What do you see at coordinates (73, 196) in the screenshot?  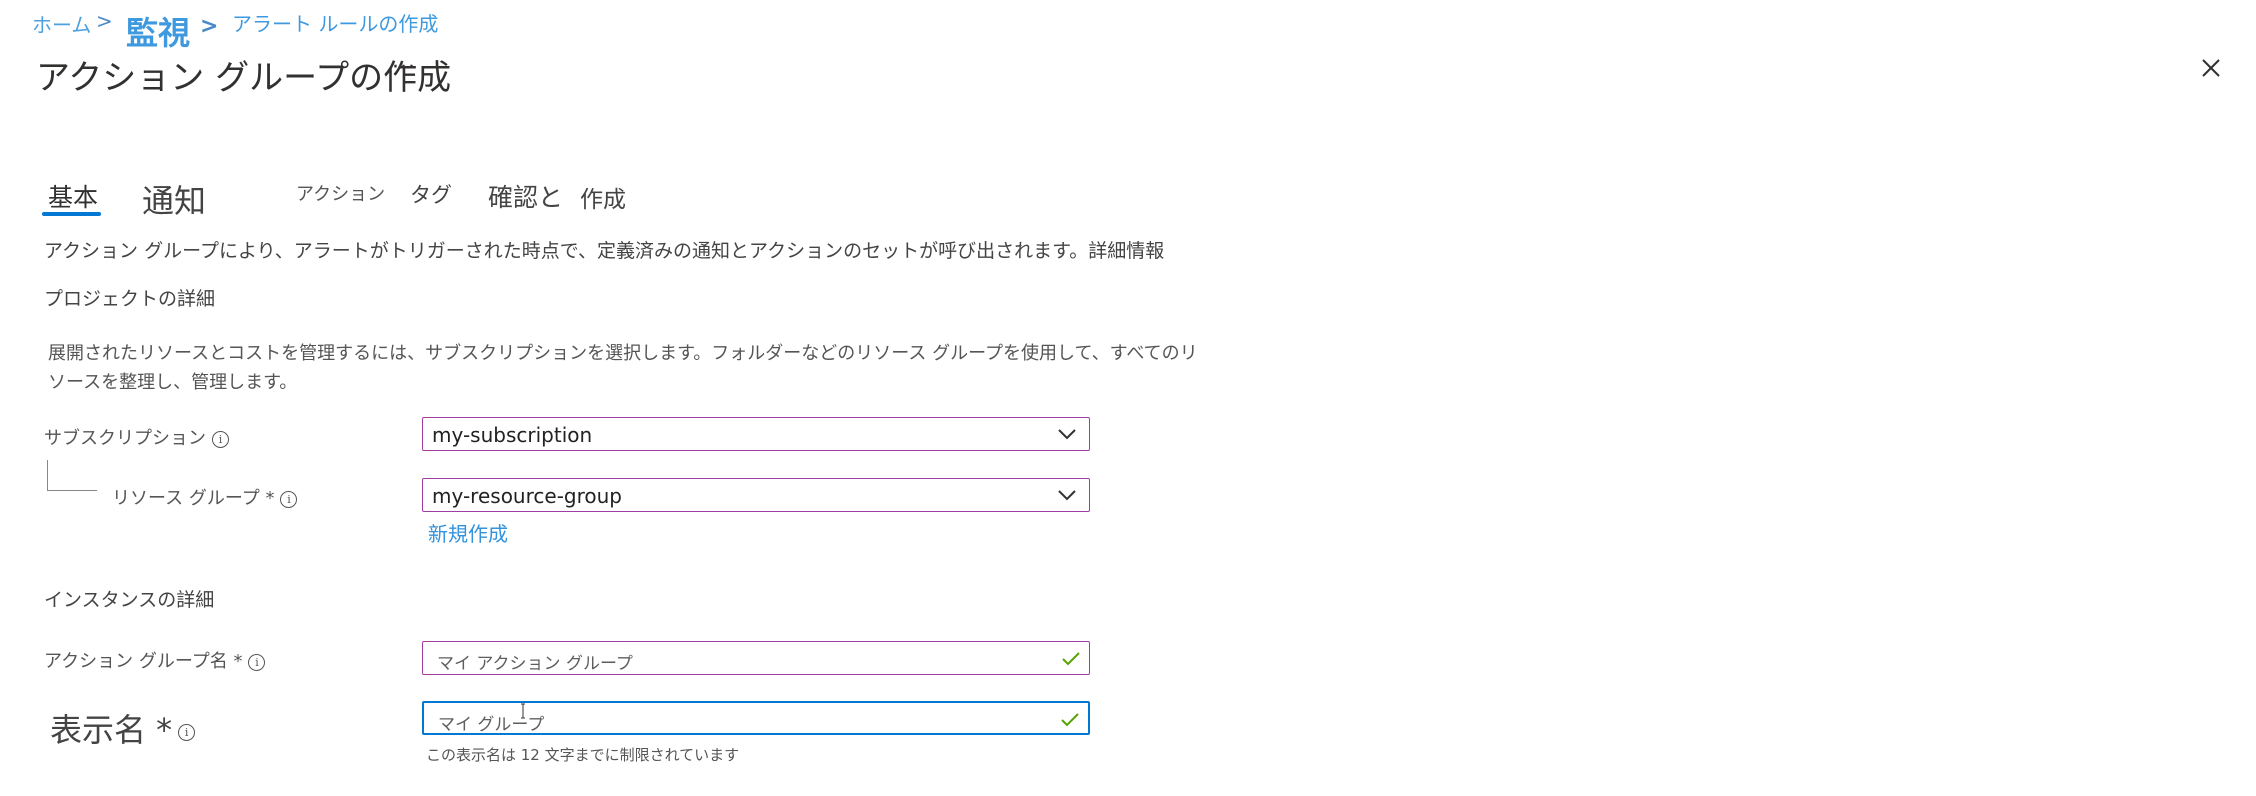 I see `tab-basics: 基本` at bounding box center [73, 196].